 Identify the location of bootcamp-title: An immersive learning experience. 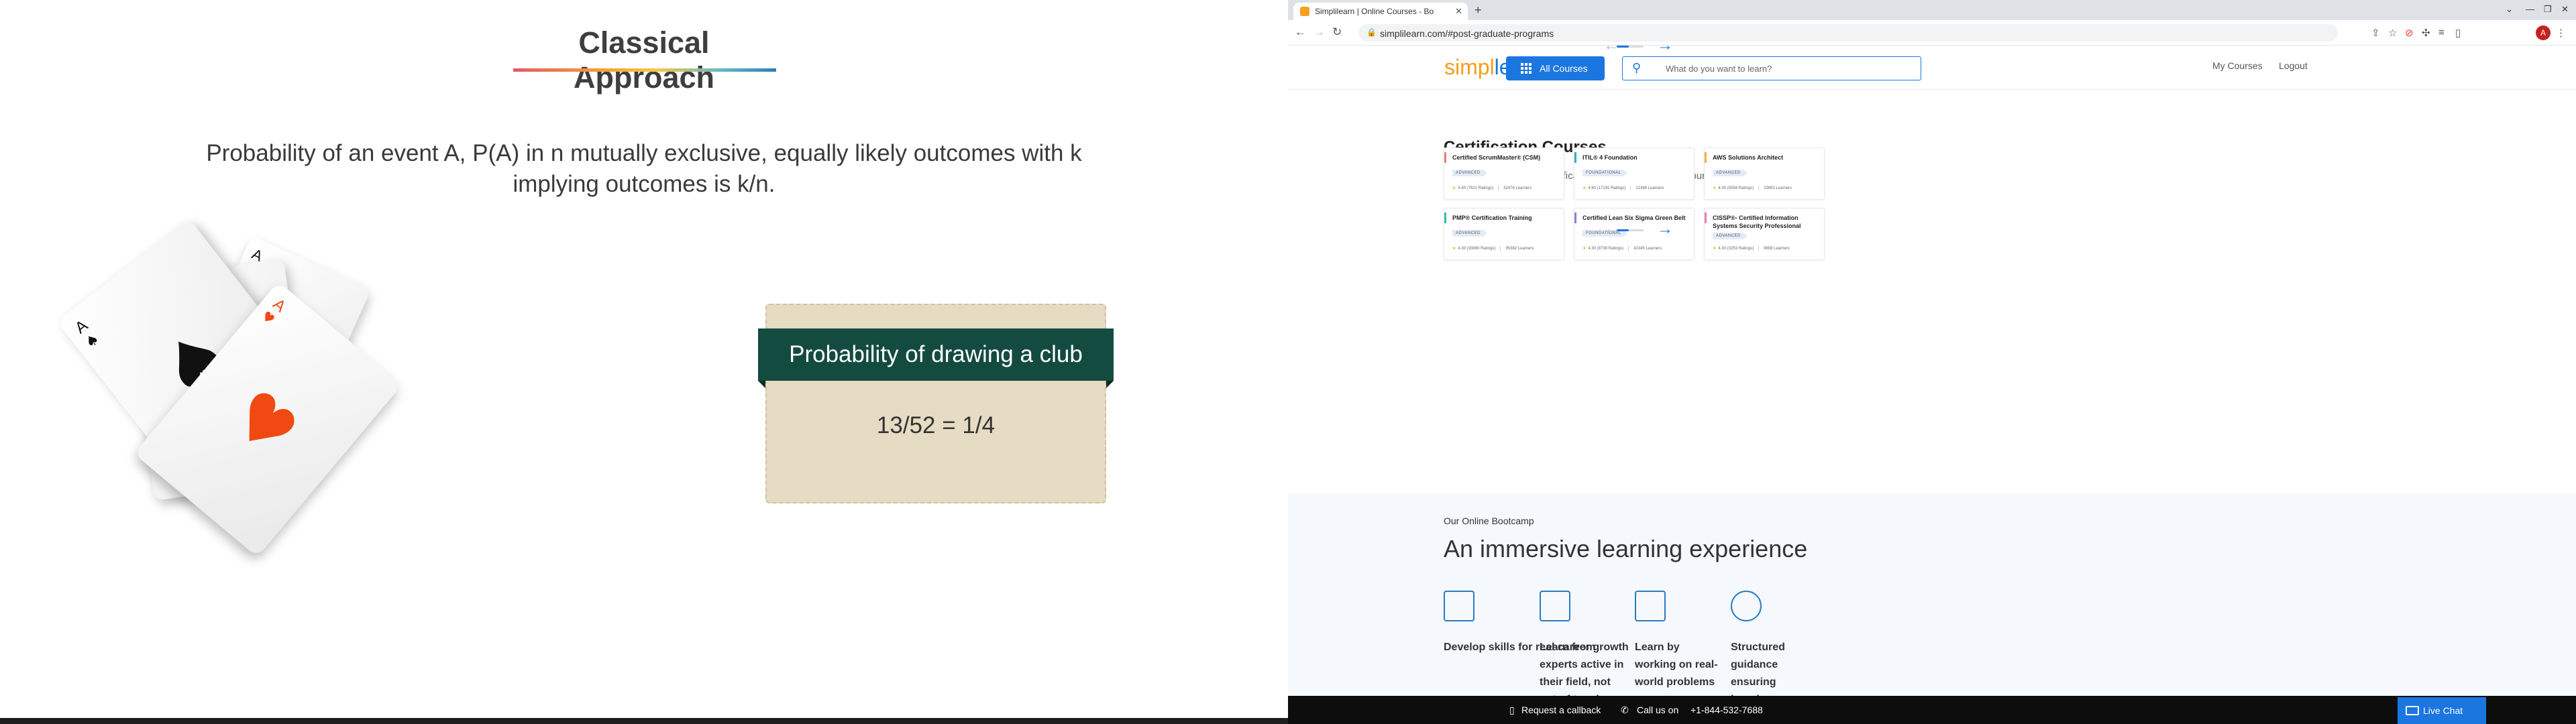
(1626, 548).